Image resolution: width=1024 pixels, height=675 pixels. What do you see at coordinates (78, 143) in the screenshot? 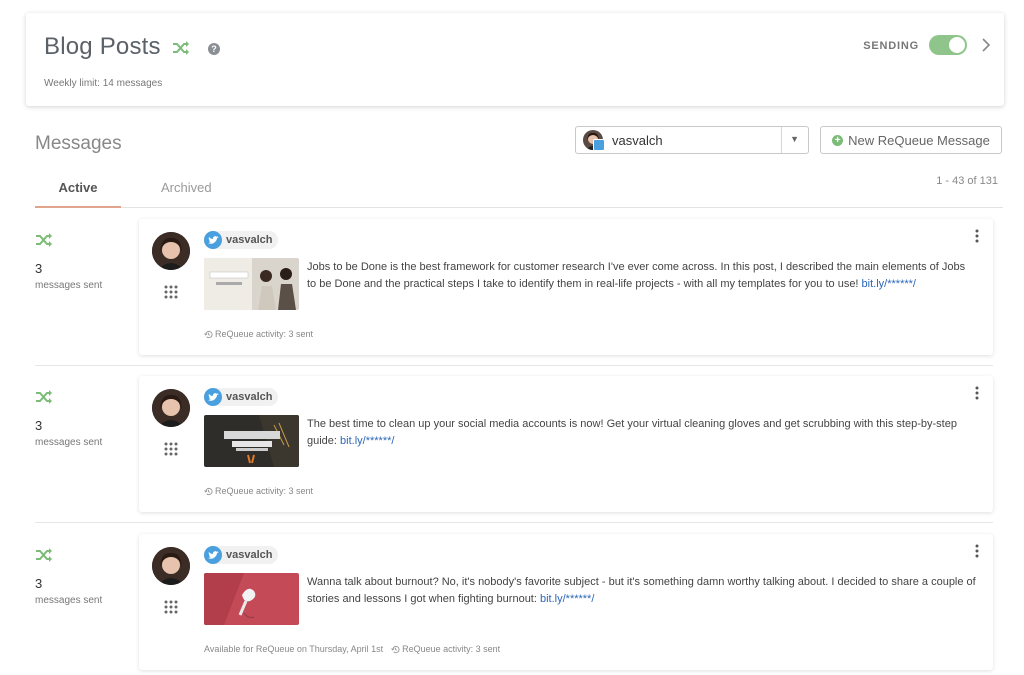
I see `messages-heading: Messages` at bounding box center [78, 143].